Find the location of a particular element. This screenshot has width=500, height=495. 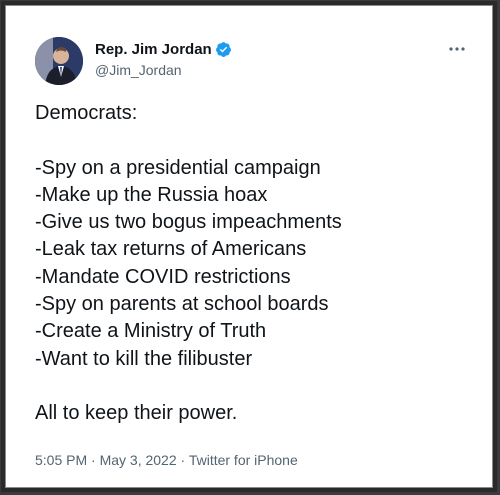

display-name: Rep. Jim Jordan is located at coordinates (153, 49).